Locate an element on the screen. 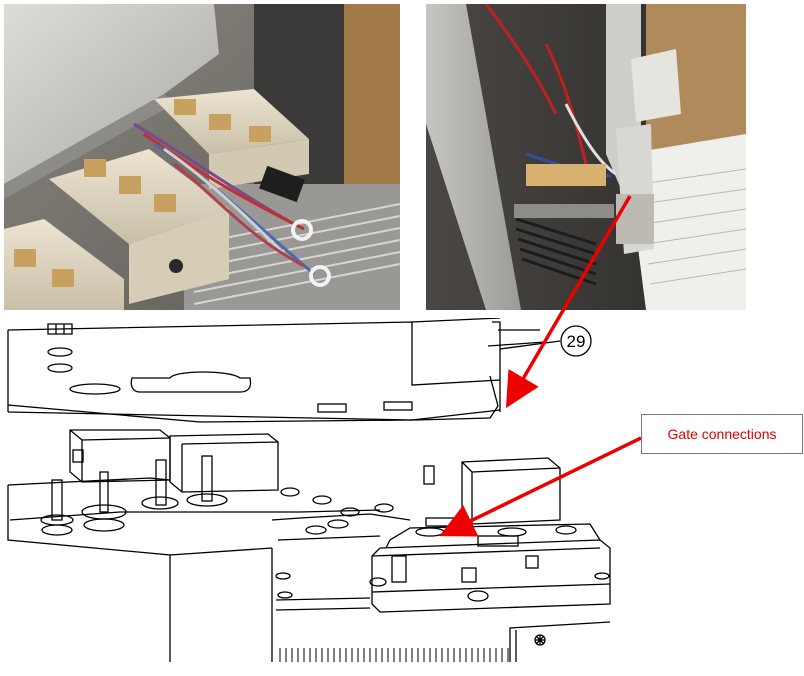 The width and height of the screenshot is (804, 676). igbt-module-drawing-right is located at coordinates (490, 559).